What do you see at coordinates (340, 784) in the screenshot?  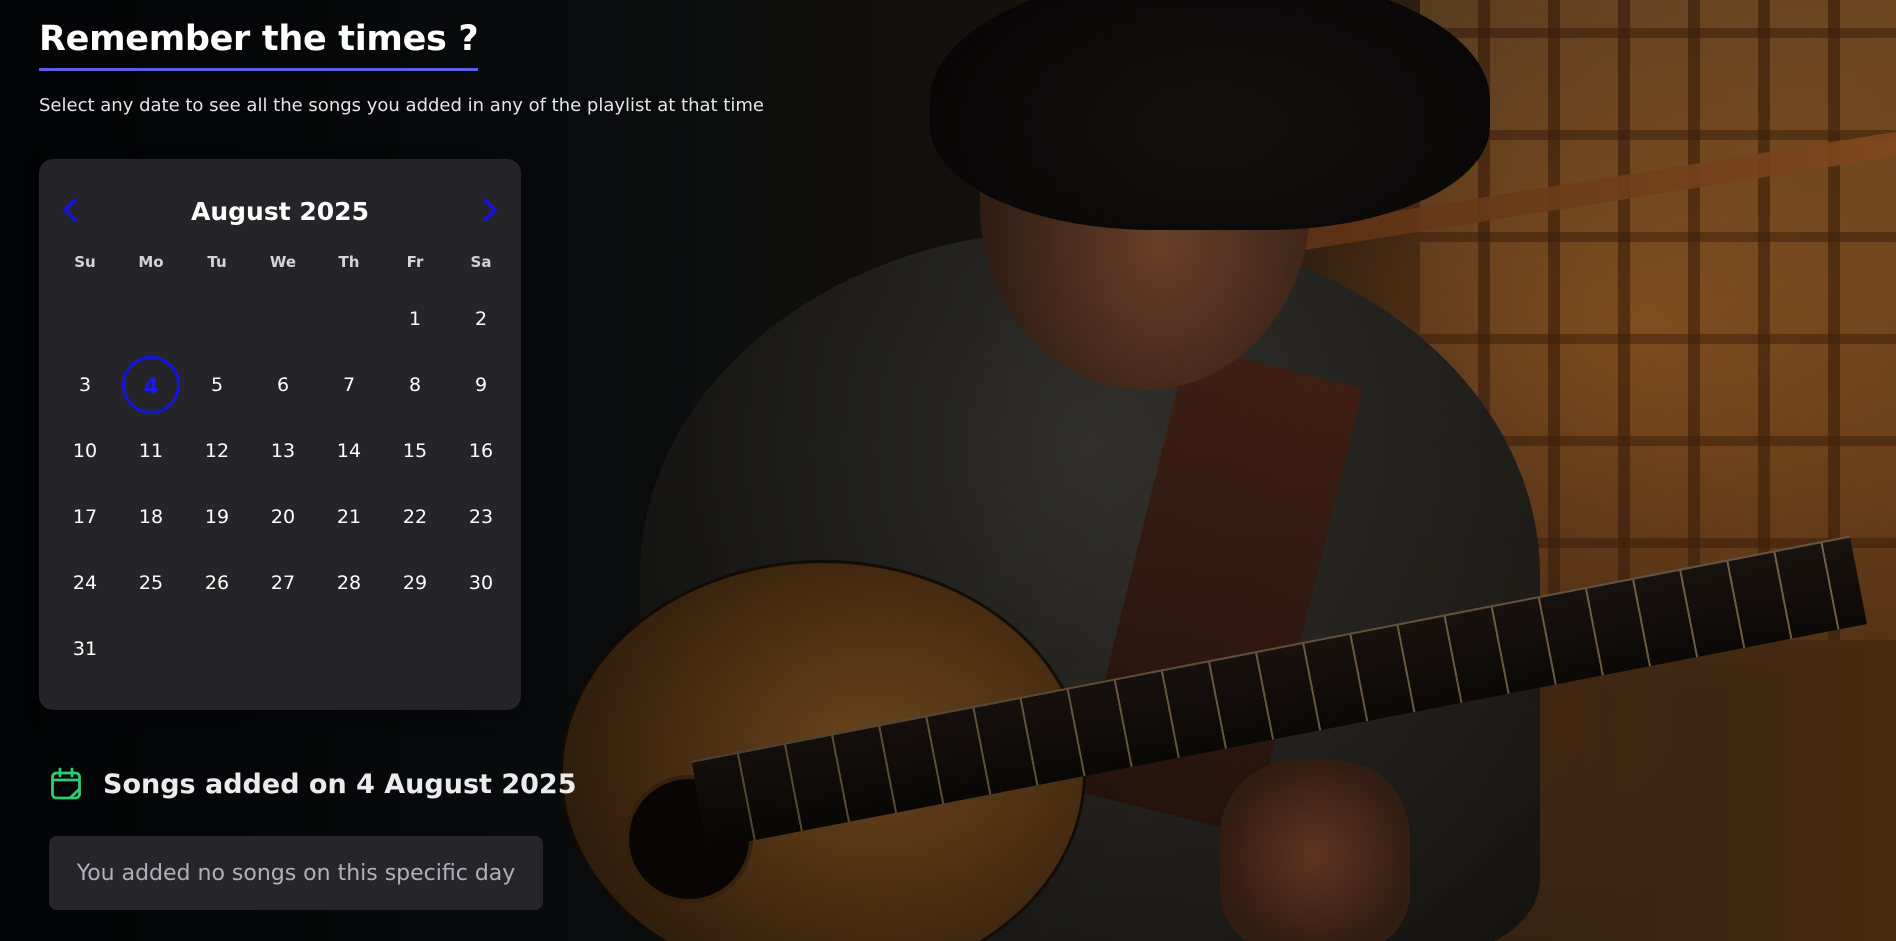 I see `songs-heading-text: Songs added on 4 August 2025` at bounding box center [340, 784].